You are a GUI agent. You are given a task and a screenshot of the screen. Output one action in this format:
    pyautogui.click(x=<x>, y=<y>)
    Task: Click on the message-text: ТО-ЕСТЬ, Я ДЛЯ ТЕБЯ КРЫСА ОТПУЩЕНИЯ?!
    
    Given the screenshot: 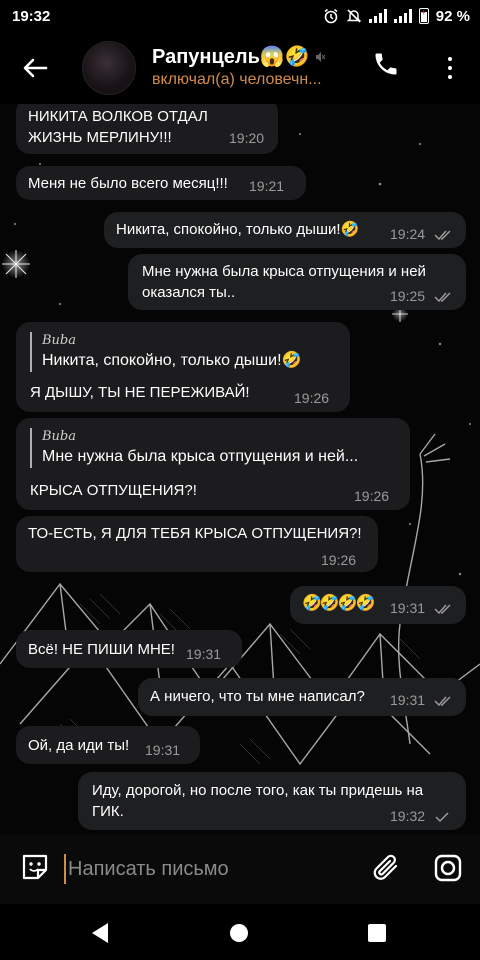 What is the action you would take?
    pyautogui.click(x=195, y=533)
    